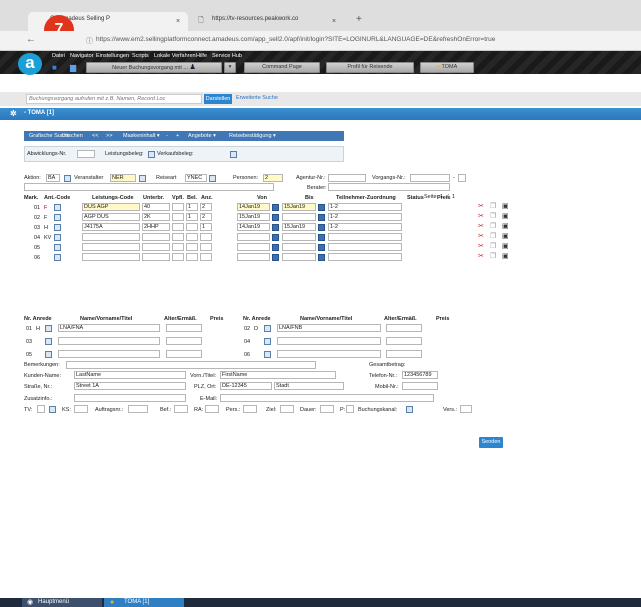 Image resolution: width=641 pixels, height=607 pixels. I want to click on travel-type-lookup-icon, so click(212, 178).